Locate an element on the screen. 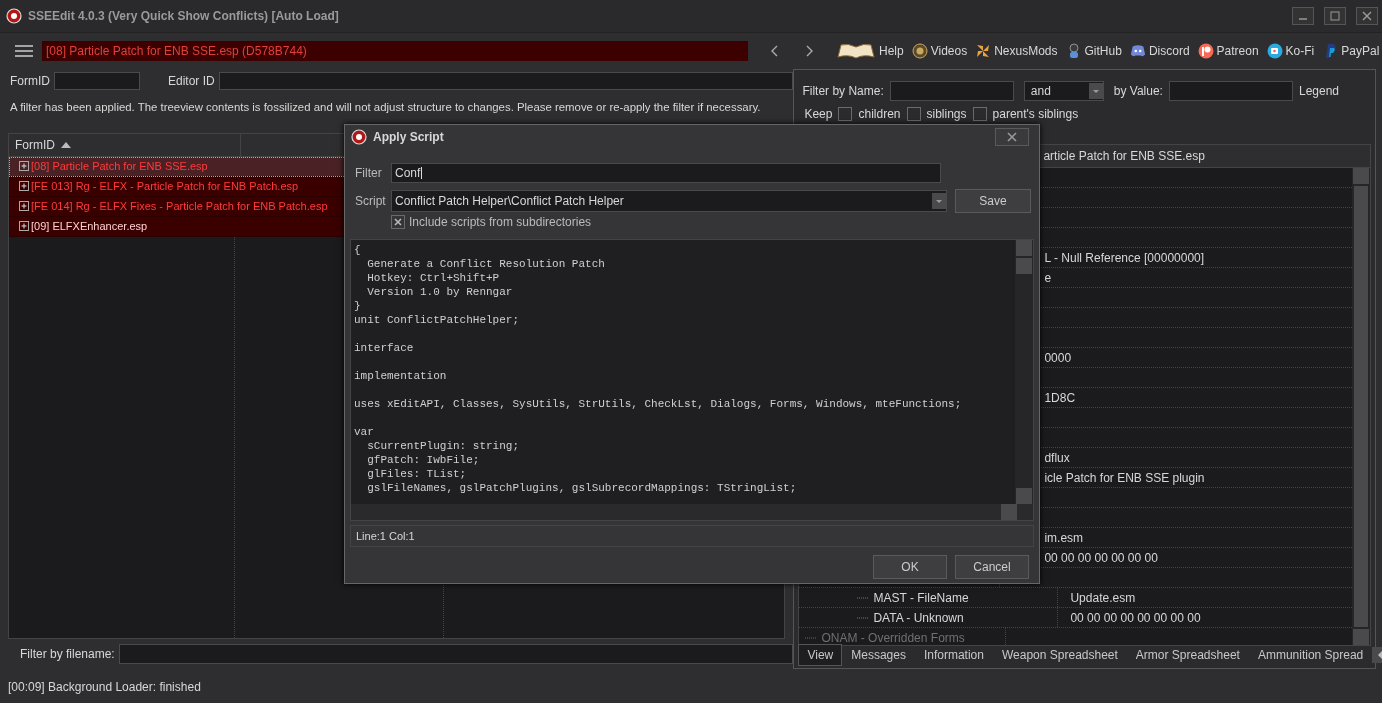 The height and width of the screenshot is (703, 1382). toolbar-link: Videos is located at coordinates (939, 51).